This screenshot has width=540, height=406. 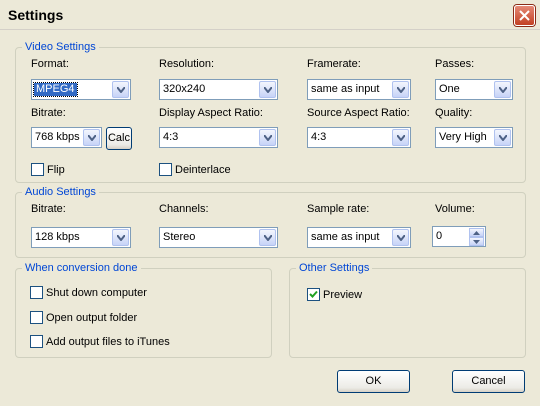 What do you see at coordinates (165, 169) in the screenshot?
I see `deinterlace-checkbox` at bounding box center [165, 169].